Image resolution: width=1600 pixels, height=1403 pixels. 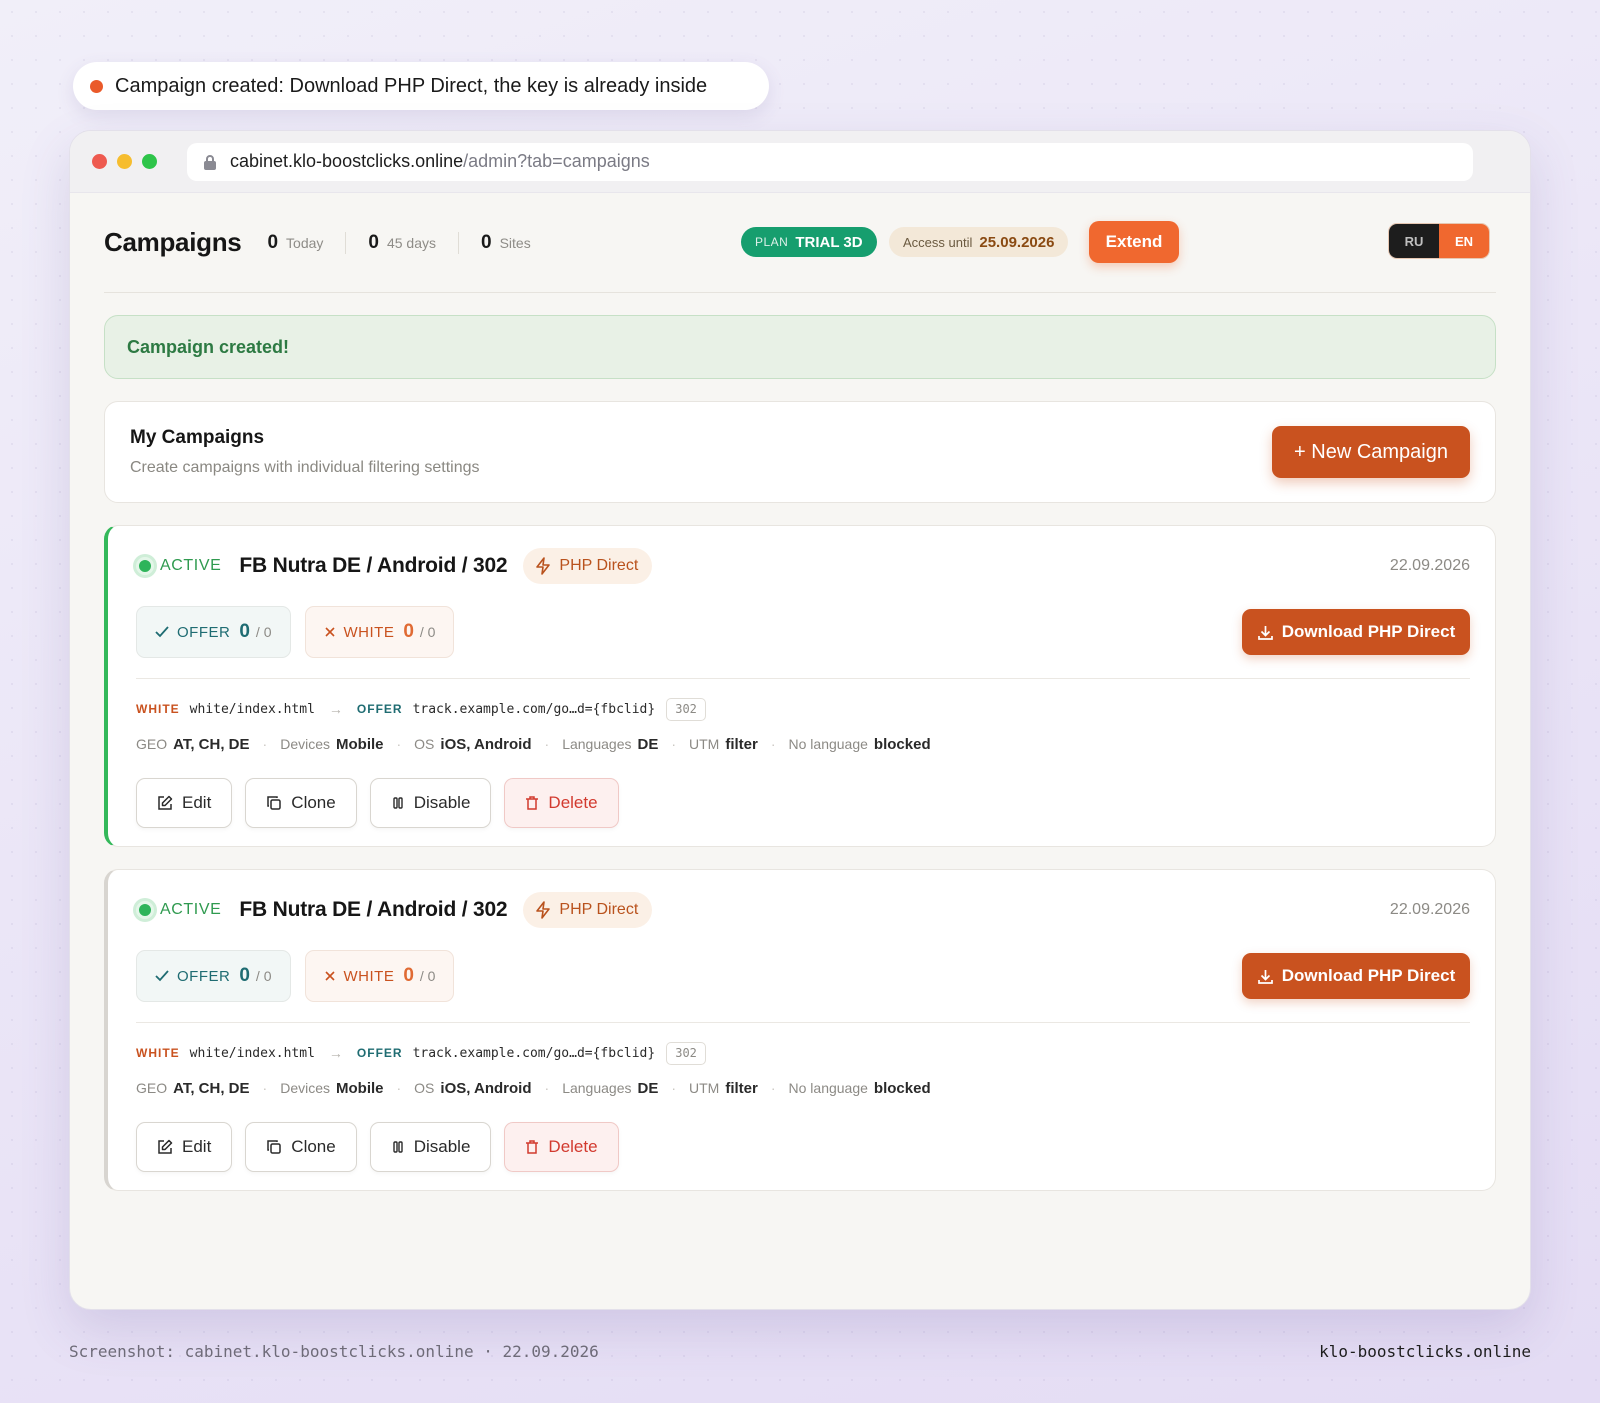 I want to click on stat-label: Today, so click(x=305, y=242).